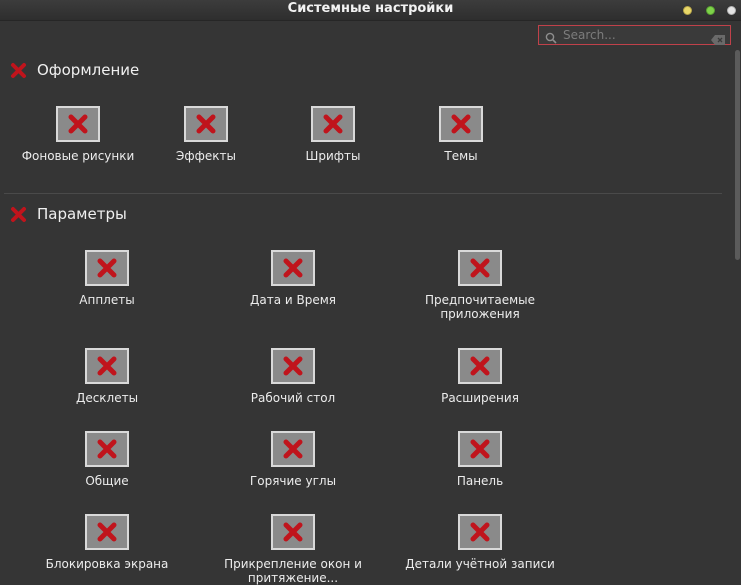 Image resolution: width=741 pixels, height=585 pixels. What do you see at coordinates (78, 156) in the screenshot?
I see `item-label: Фоновые рисунки` at bounding box center [78, 156].